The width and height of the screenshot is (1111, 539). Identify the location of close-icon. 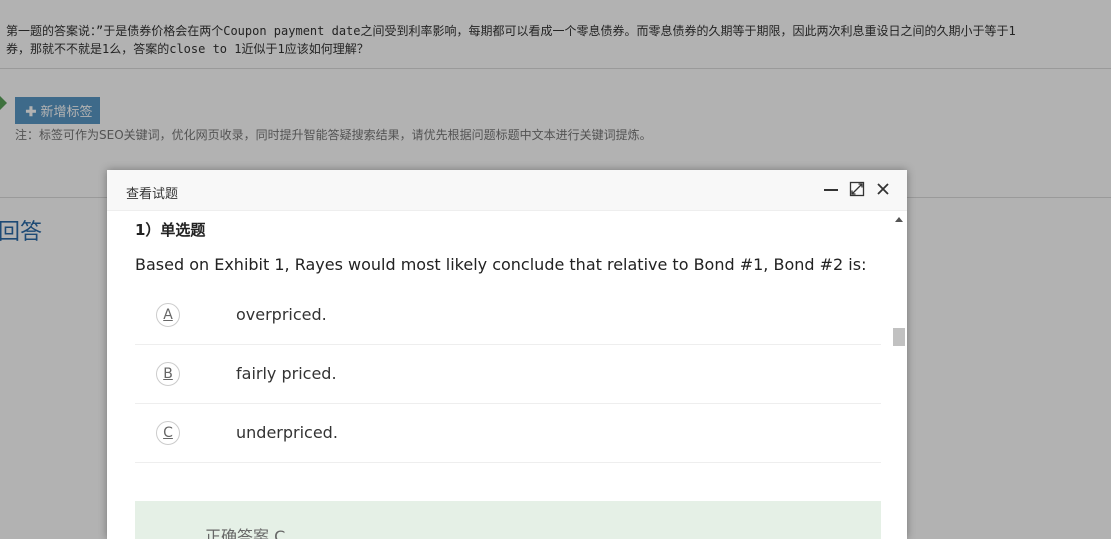
(883, 189).